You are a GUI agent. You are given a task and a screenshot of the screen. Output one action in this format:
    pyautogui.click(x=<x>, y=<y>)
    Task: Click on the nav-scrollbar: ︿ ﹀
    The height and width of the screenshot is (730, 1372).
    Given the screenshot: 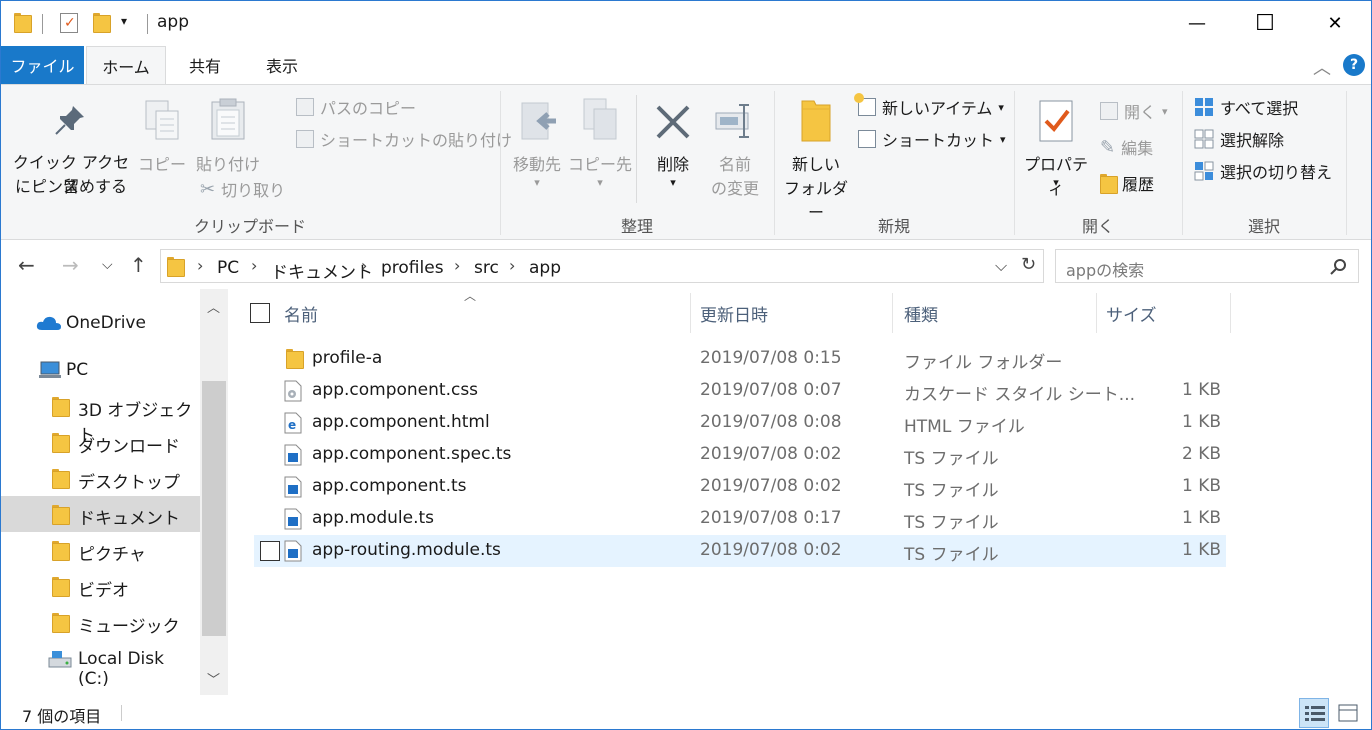 What is the action you would take?
    pyautogui.click(x=214, y=492)
    